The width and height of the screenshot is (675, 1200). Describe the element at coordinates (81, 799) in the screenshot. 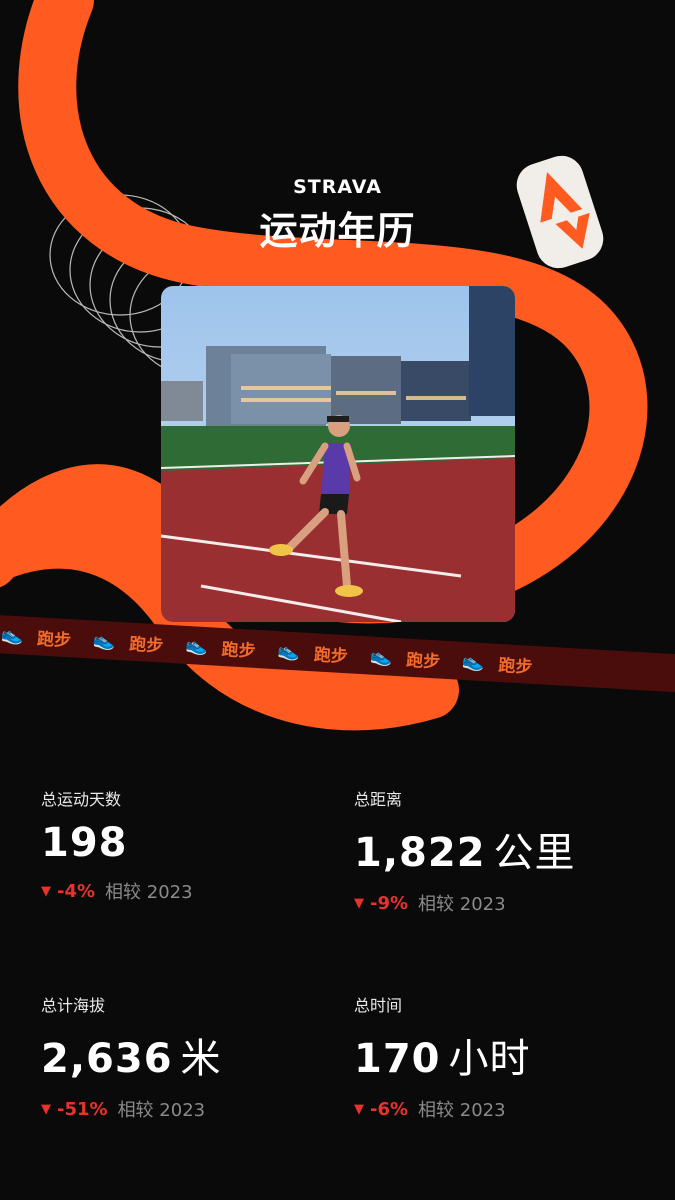

I see `stat-label: 总运动天数` at that location.